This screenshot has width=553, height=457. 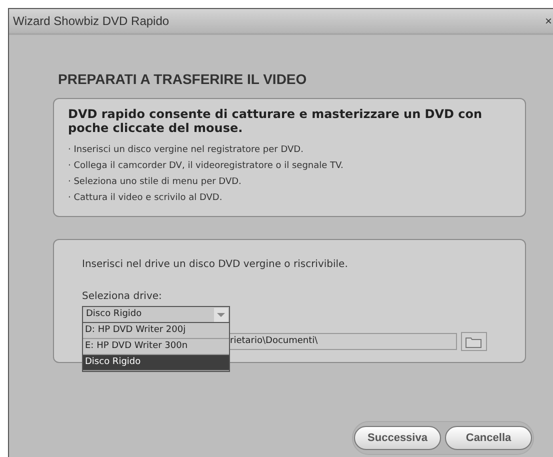 What do you see at coordinates (215, 265) in the screenshot?
I see `instruction-text: Inserisci nel drive un disco DVD vergine o riscrivibile.` at bounding box center [215, 265].